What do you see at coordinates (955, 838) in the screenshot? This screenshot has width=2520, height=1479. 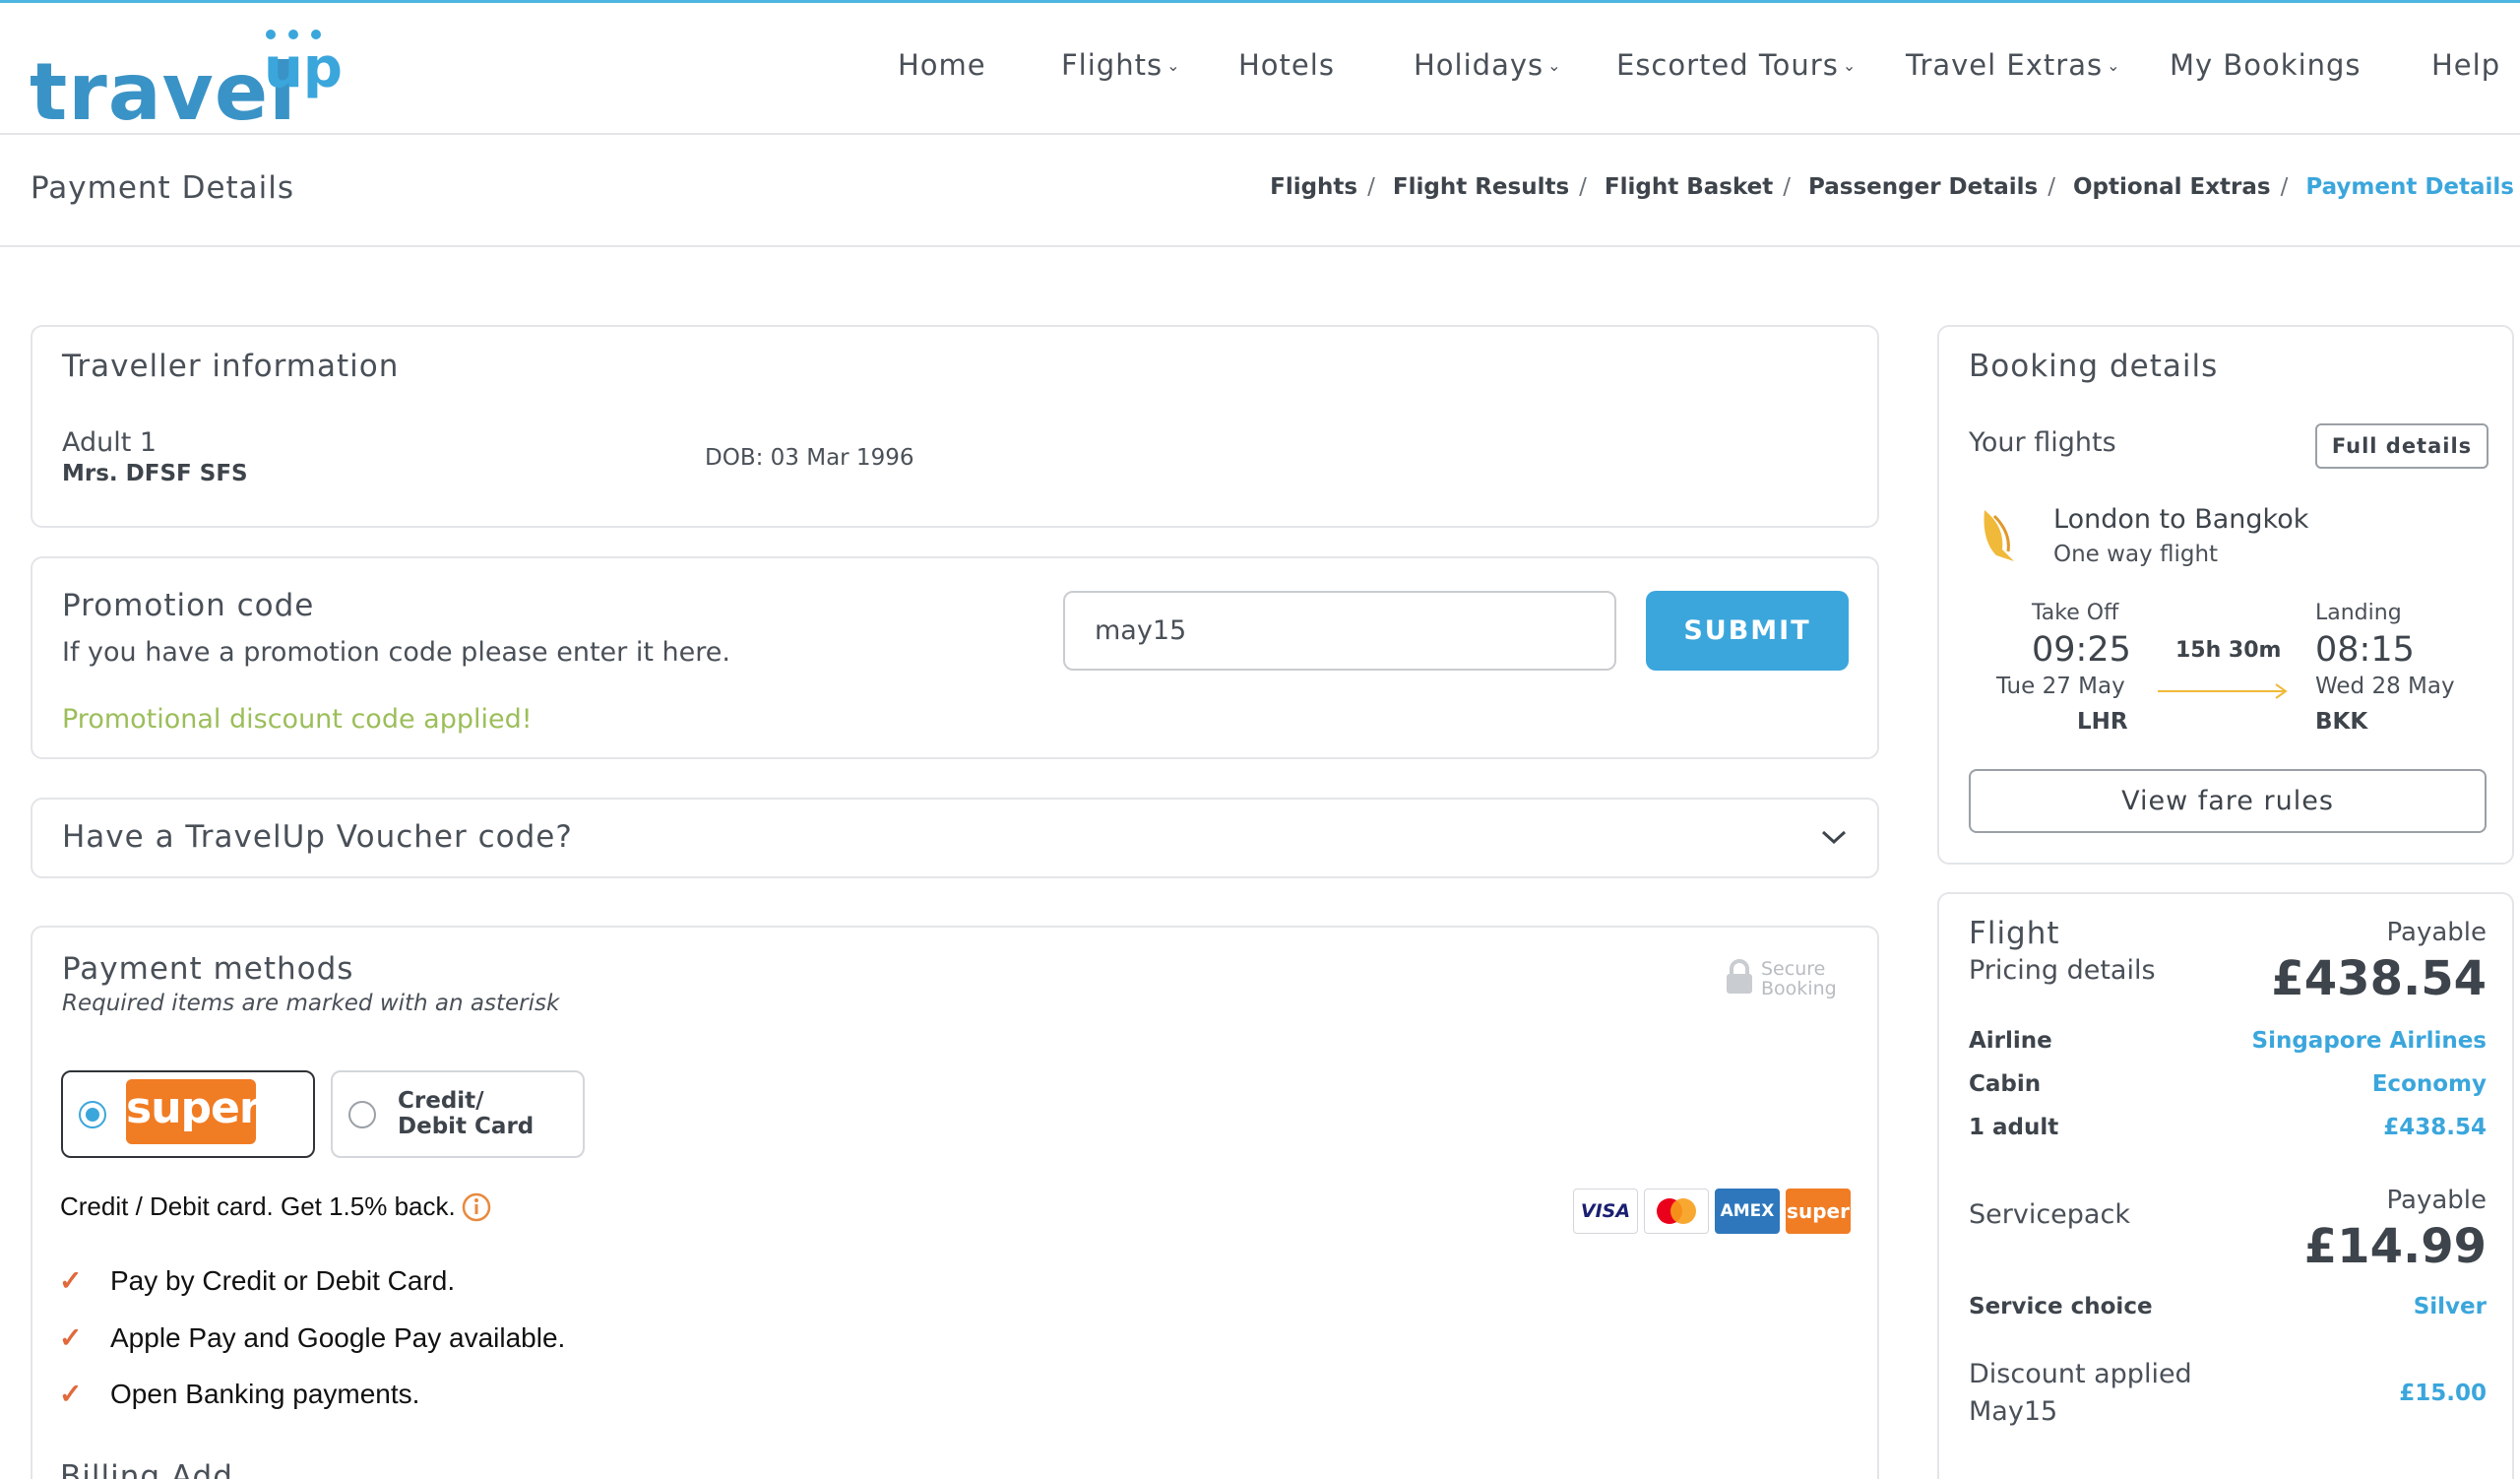 I see `voucher-accordion: Have a TravelUp Voucher code?` at bounding box center [955, 838].